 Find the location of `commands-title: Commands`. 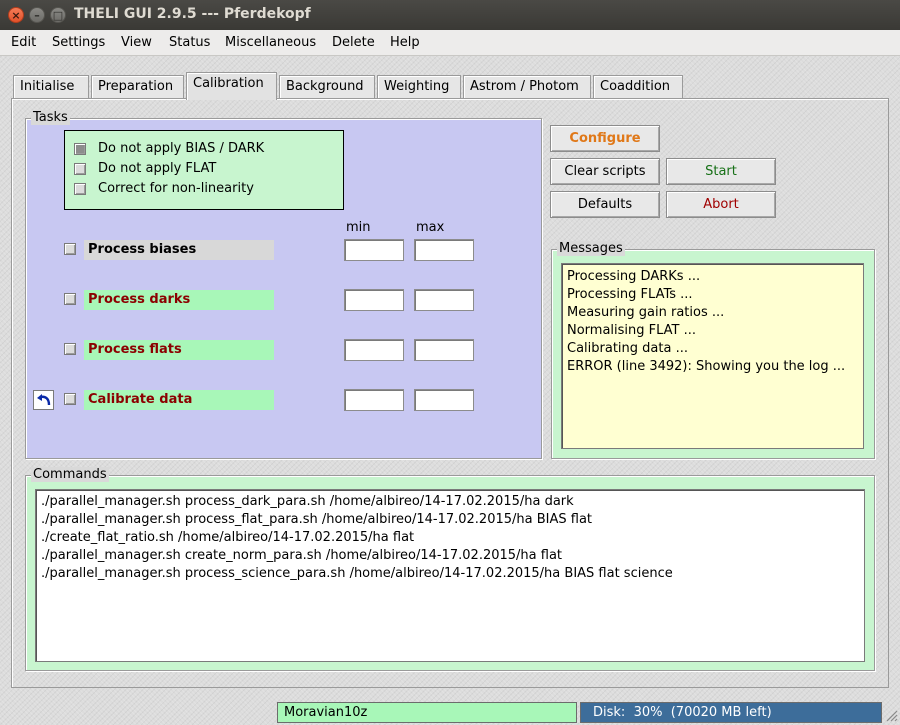

commands-title: Commands is located at coordinates (70, 474).